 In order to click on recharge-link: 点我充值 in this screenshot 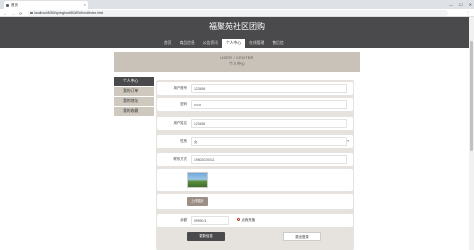, I will do `click(246, 220)`.